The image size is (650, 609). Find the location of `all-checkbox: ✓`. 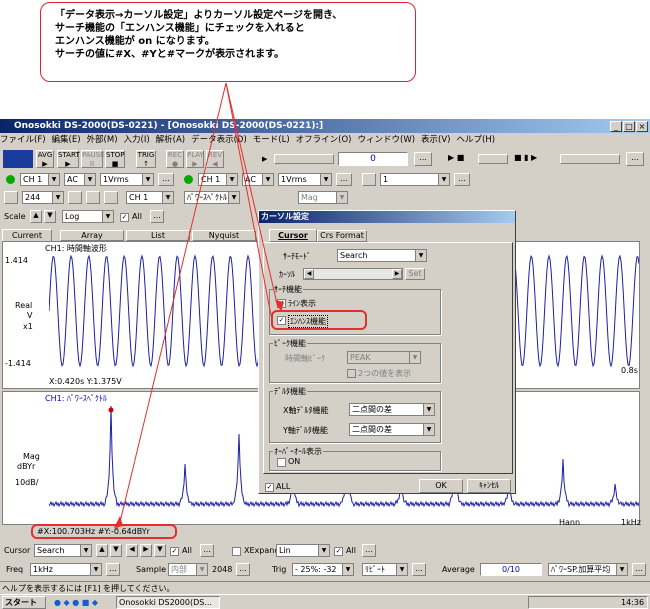

all-checkbox: ✓ is located at coordinates (124, 217).